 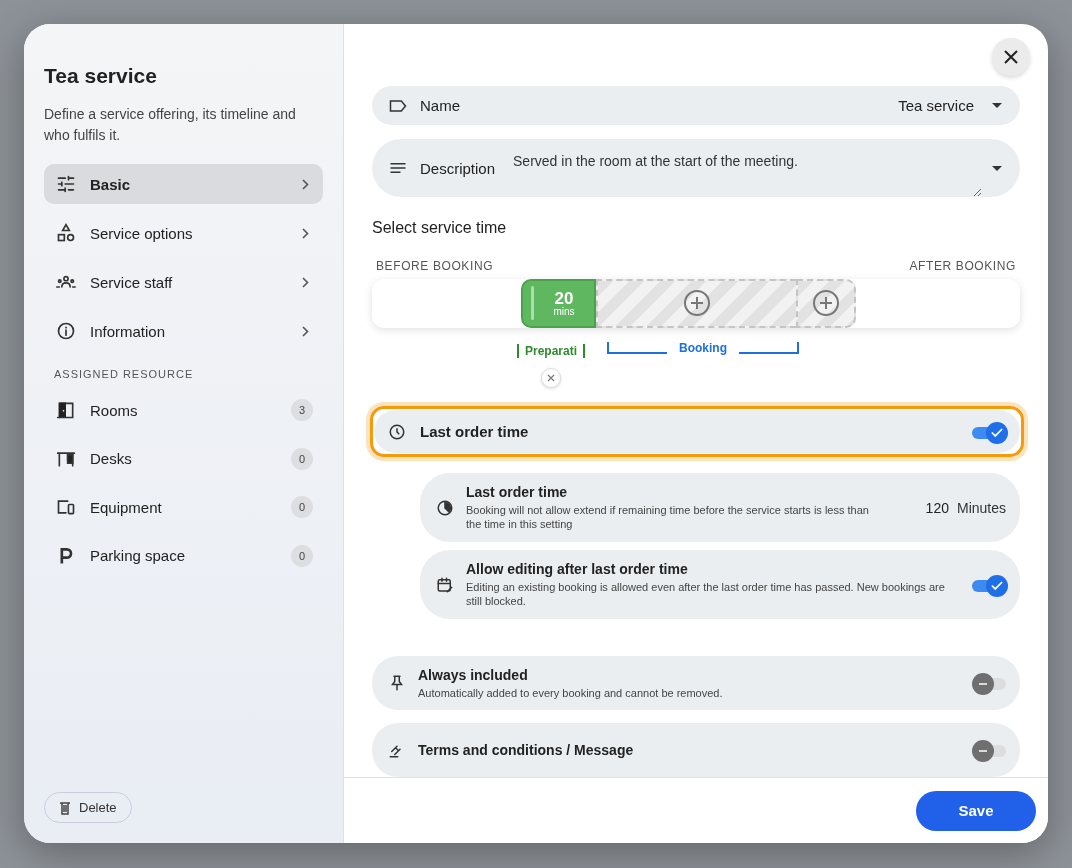 What do you see at coordinates (183, 458) in the screenshot?
I see `resource-item: Desks 0` at bounding box center [183, 458].